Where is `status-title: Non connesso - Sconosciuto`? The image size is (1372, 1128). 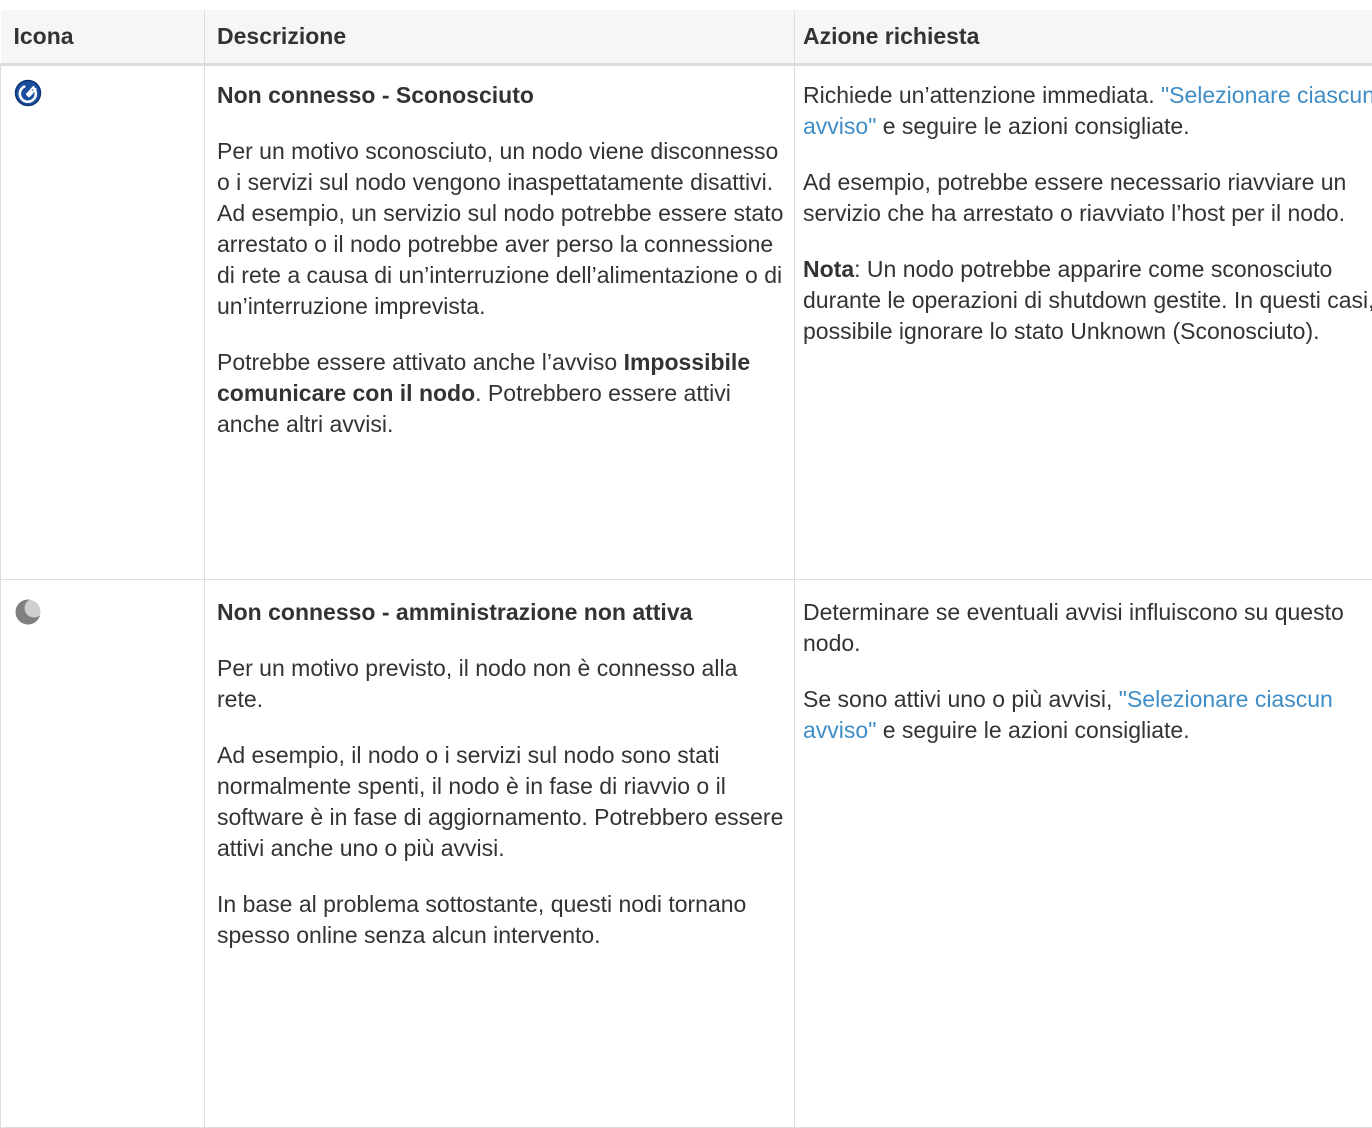 status-title: Non connesso - Sconosciuto is located at coordinates (501, 95).